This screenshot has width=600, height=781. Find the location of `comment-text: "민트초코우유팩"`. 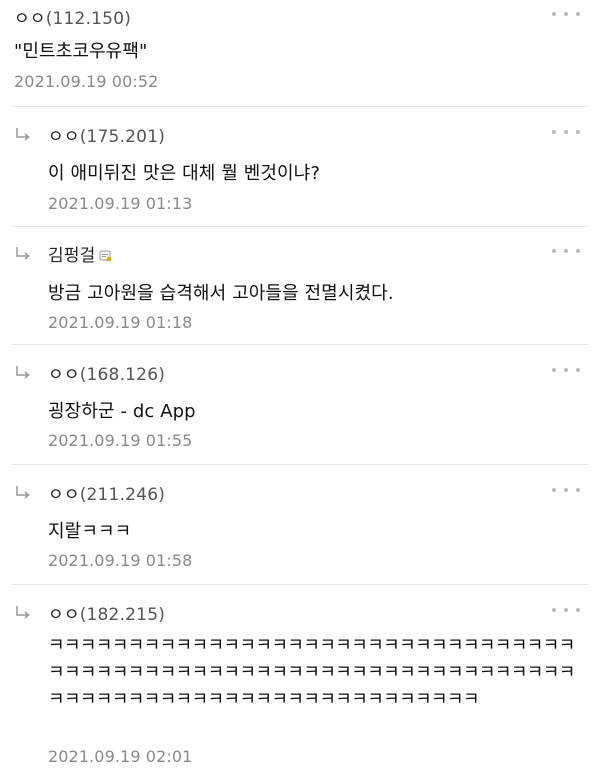

comment-text: "민트초코우유팩" is located at coordinates (81, 51).